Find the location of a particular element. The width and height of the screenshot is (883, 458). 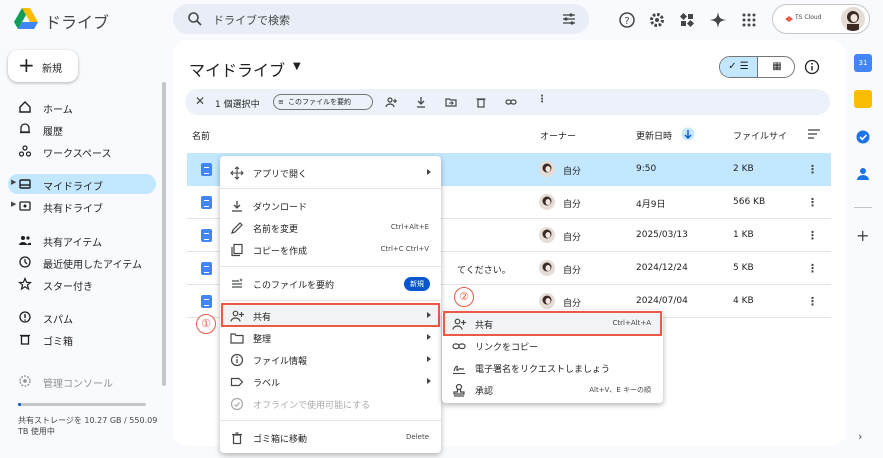

menu-item-label-tag: ラベル is located at coordinates (330, 382).